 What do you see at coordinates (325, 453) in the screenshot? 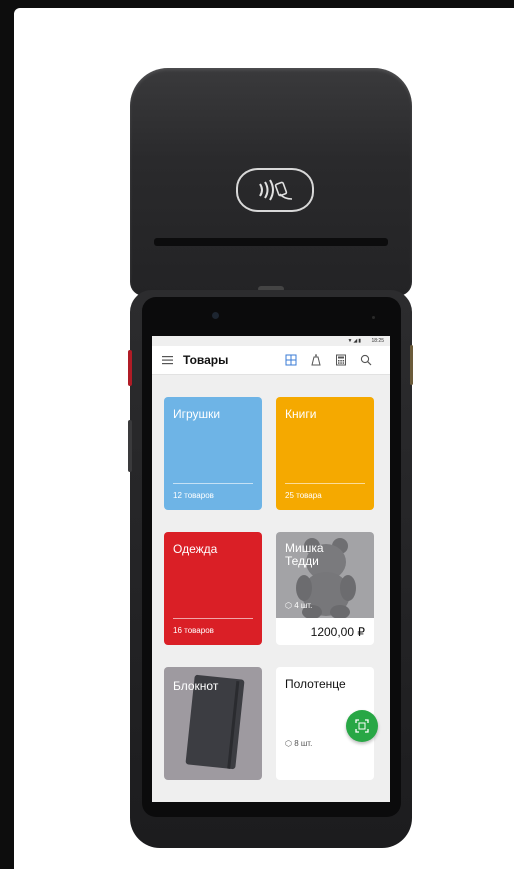
I see `category-tile-books: Книги 25 товара` at bounding box center [325, 453].